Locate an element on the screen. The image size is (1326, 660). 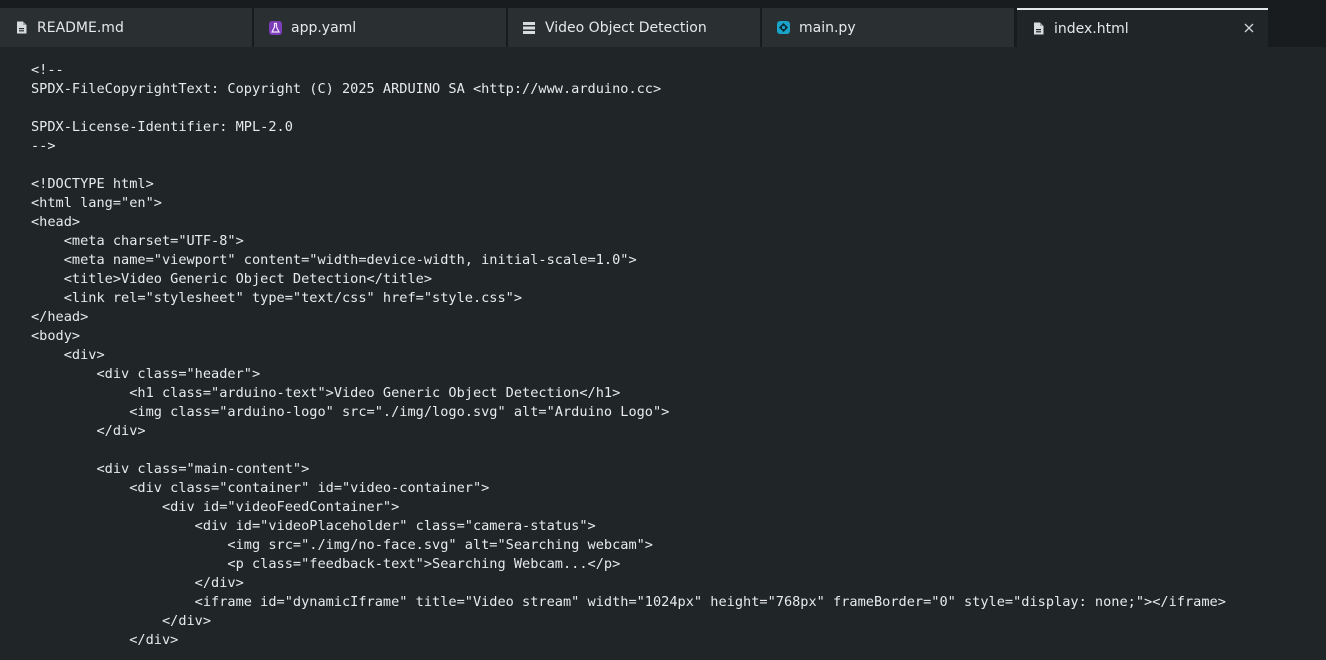
code-line: <div class="header"> is located at coordinates (146, 374).